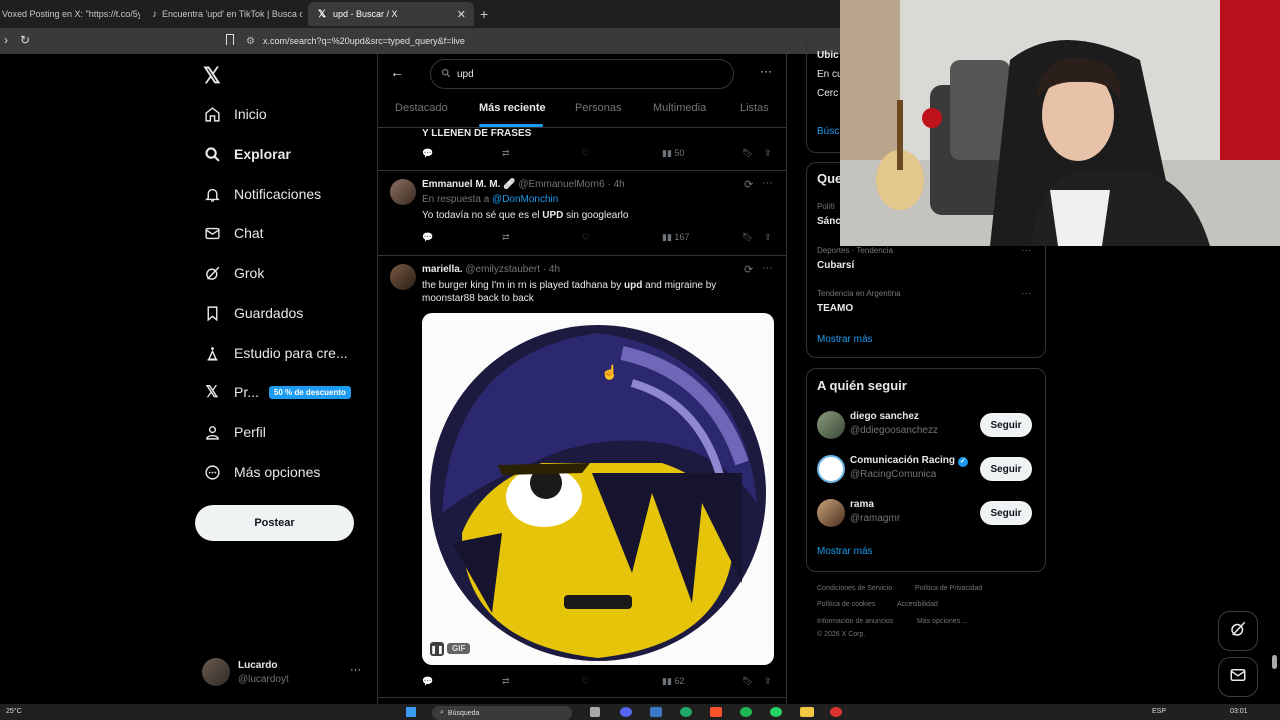 The width and height of the screenshot is (1280, 720). Describe the element at coordinates (1238, 631) in the screenshot. I see `grok-button` at that location.